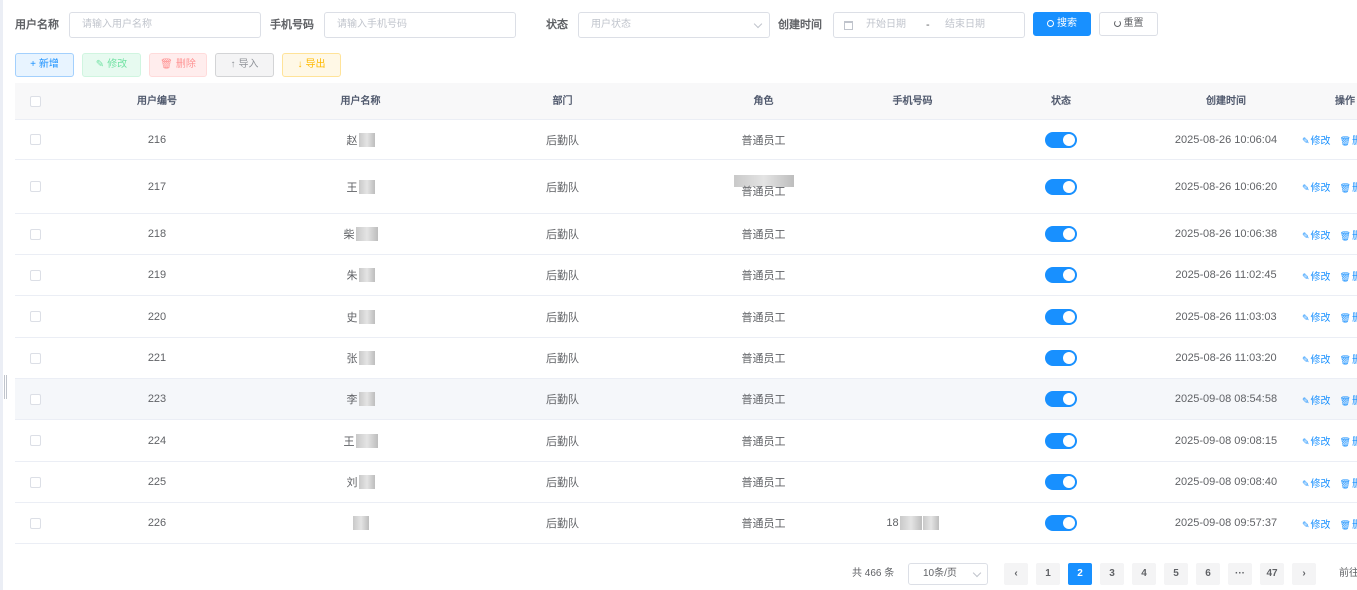 Image resolution: width=1357 pixels, height=590 pixels. What do you see at coordinates (562, 140) in the screenshot?
I see `cell-dept: 后勤队` at bounding box center [562, 140].